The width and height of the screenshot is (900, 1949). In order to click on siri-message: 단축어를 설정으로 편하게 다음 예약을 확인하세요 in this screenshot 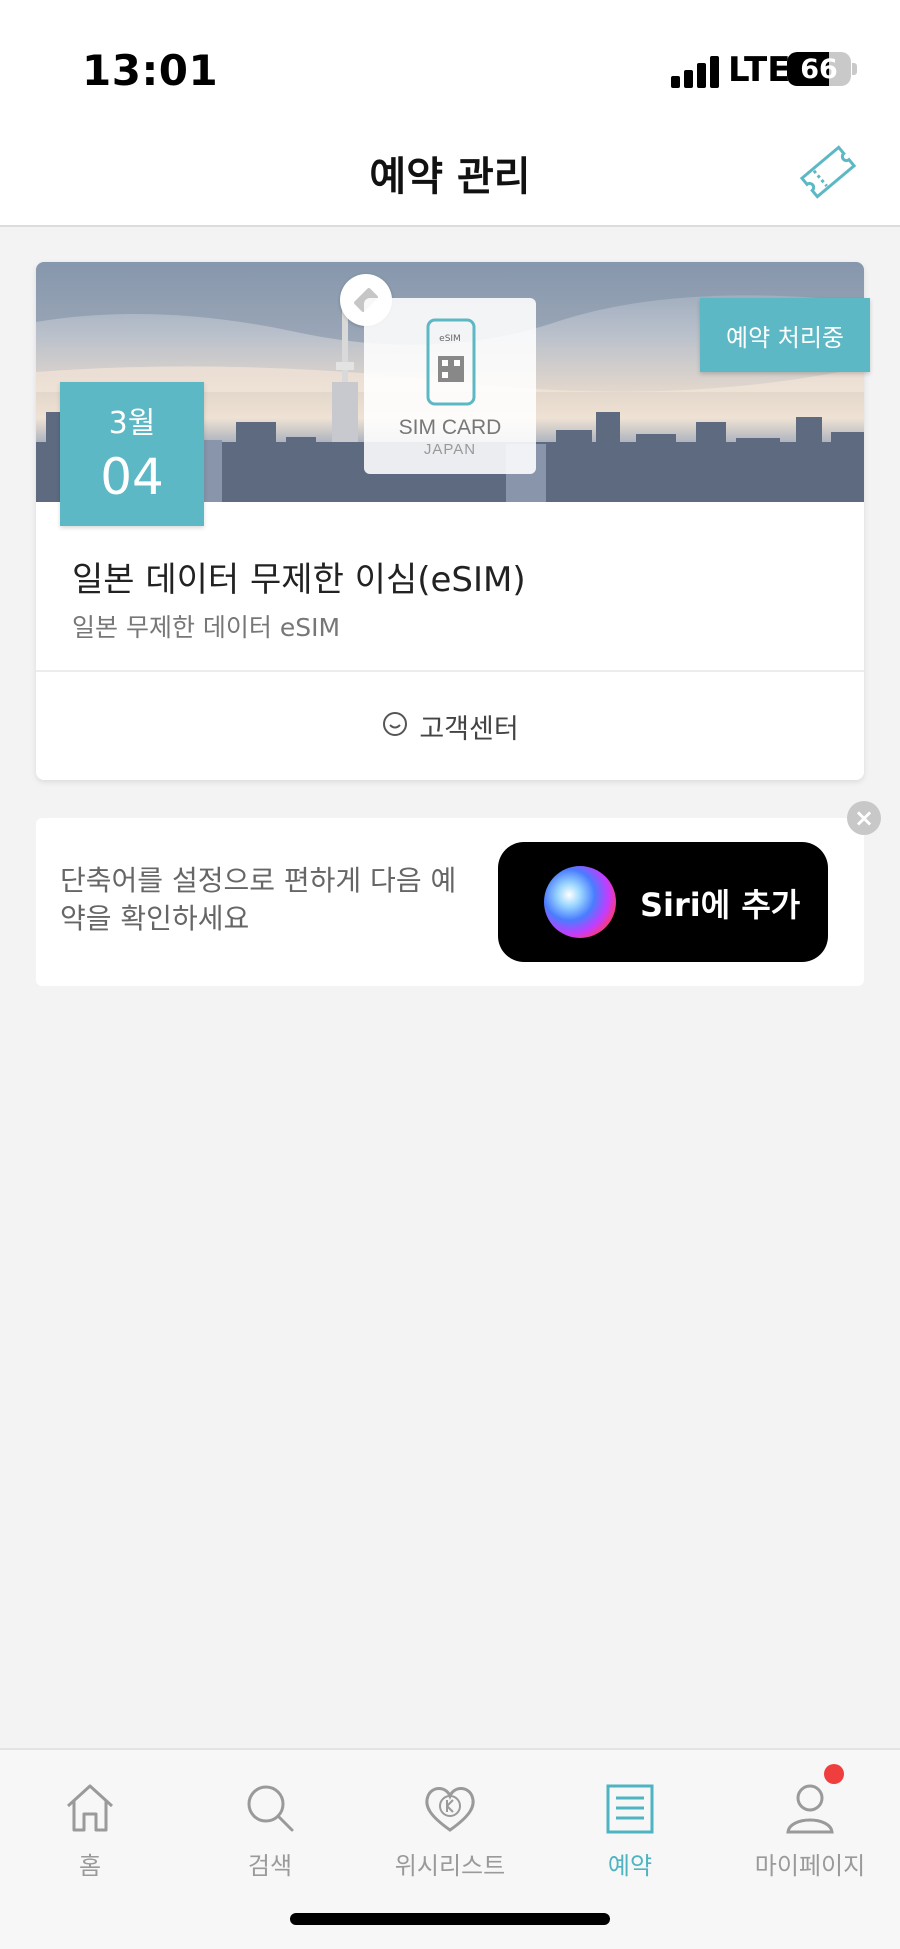, I will do `click(258, 899)`.